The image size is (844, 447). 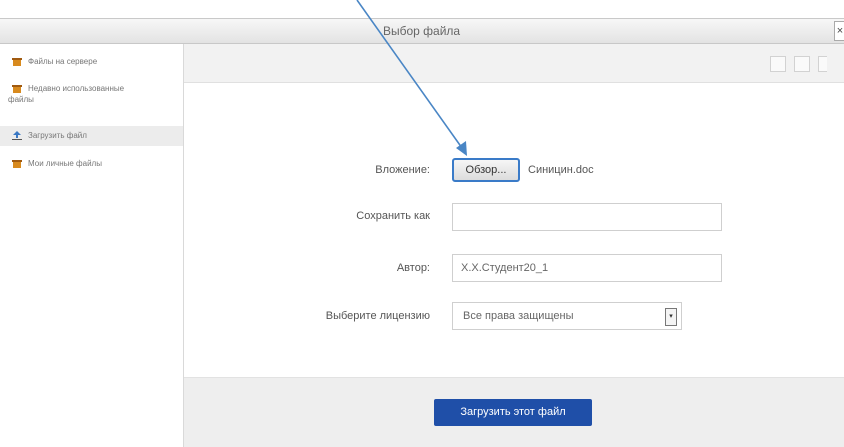 I want to click on arrow-shaft, so click(x=409, y=74).